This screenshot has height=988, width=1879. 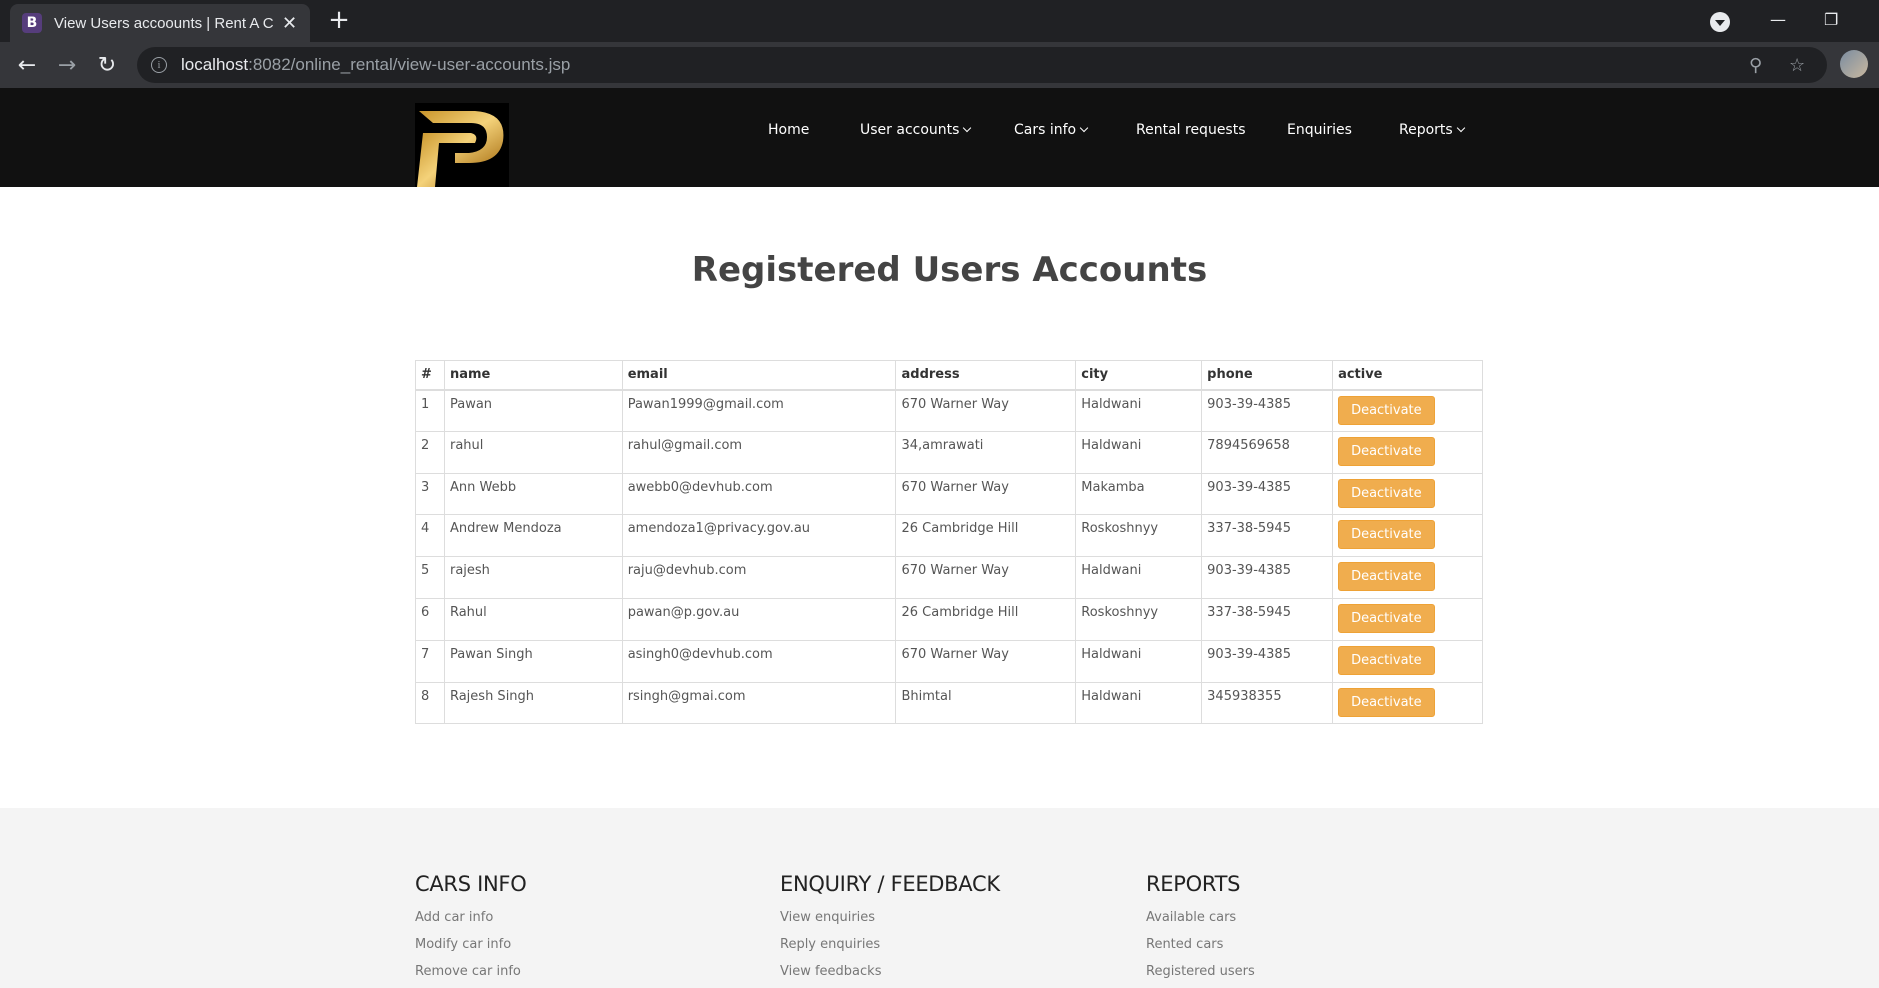 I want to click on reload-icon: ↻, so click(x=107, y=65).